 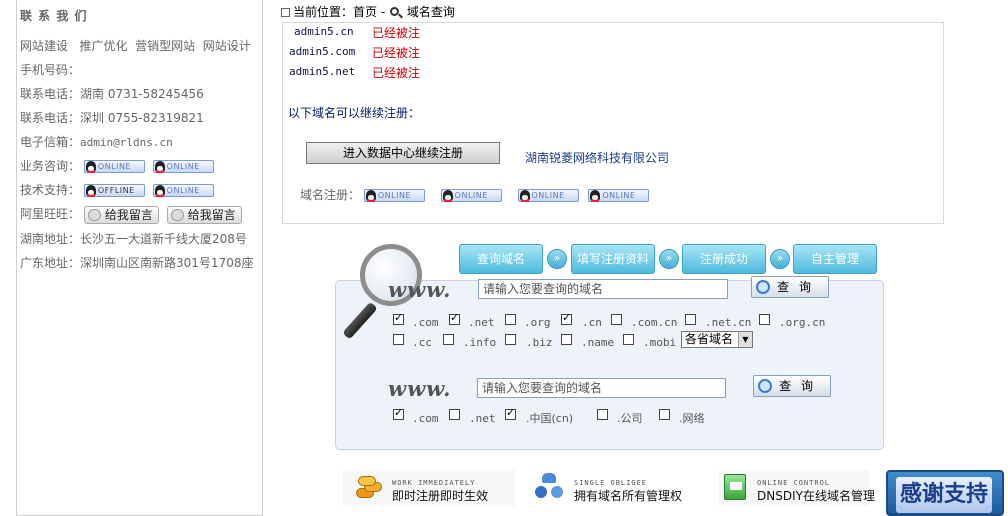 I want to click on cn-query-button: 查 询, so click(x=792, y=386).